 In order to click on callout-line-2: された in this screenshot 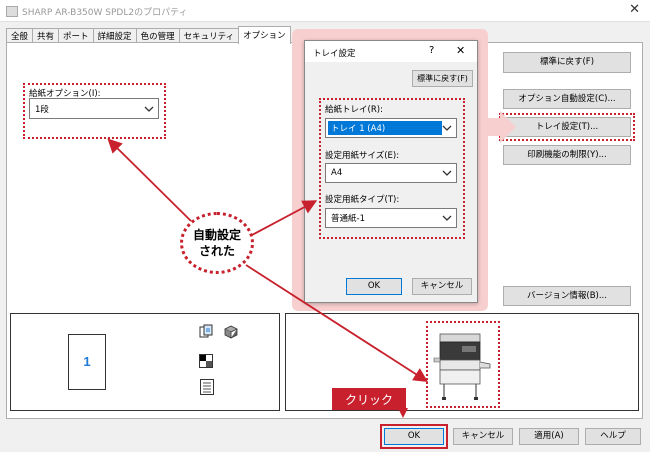, I will do `click(216, 251)`.